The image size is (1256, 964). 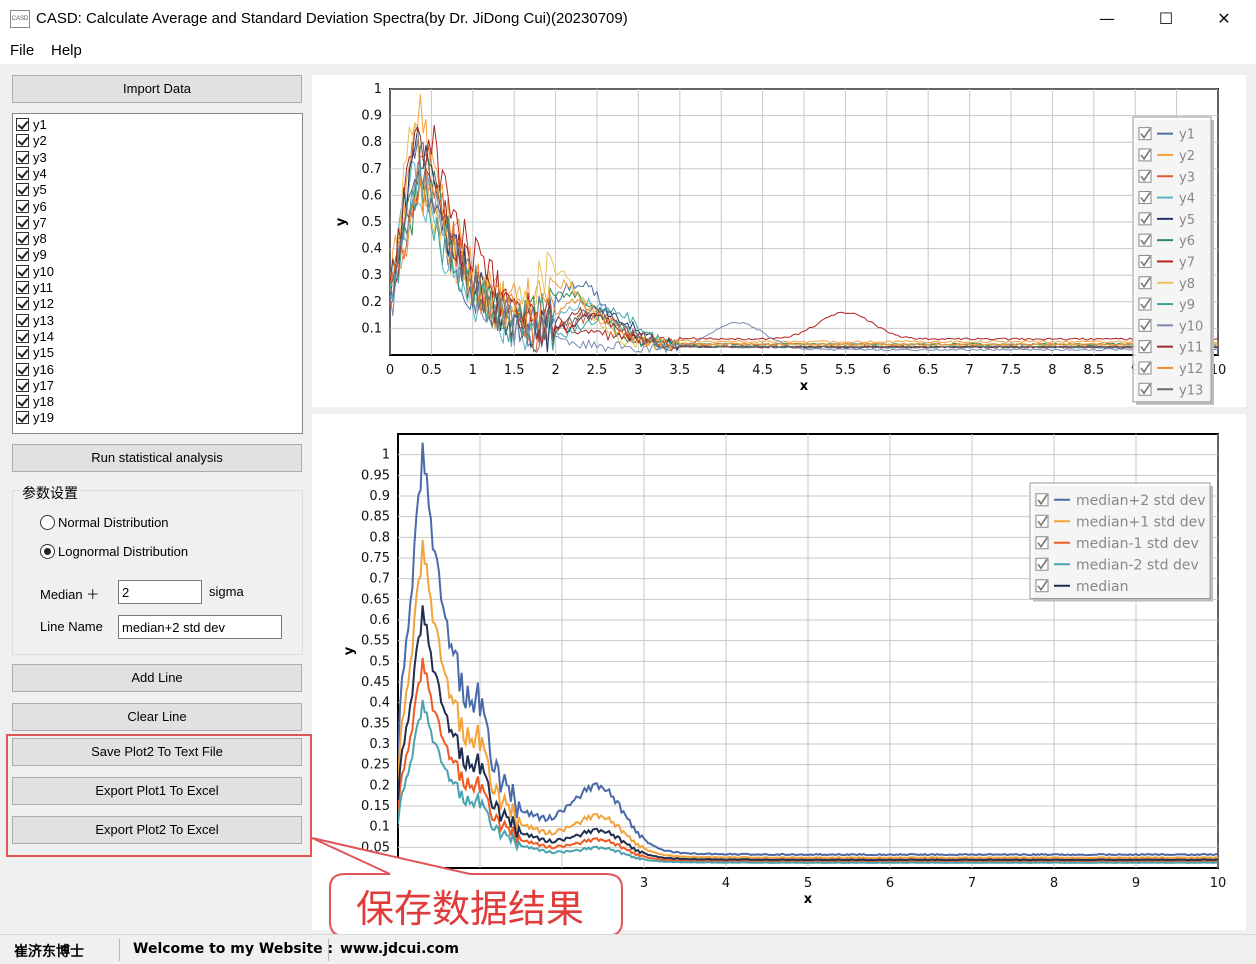 What do you see at coordinates (43, 271) in the screenshot?
I see `series-list-label: y10` at bounding box center [43, 271].